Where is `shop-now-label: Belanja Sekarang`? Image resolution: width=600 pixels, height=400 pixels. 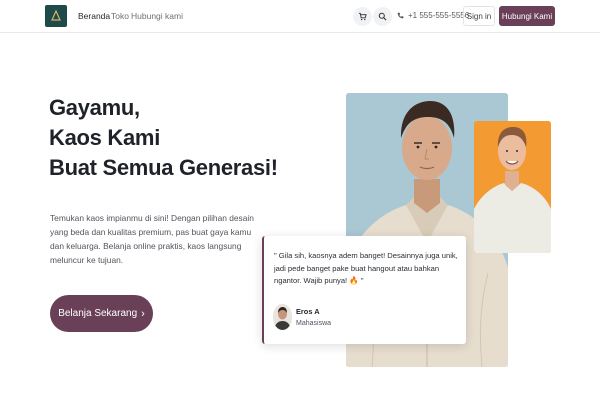
shop-now-label: Belanja Sekarang is located at coordinates (98, 313).